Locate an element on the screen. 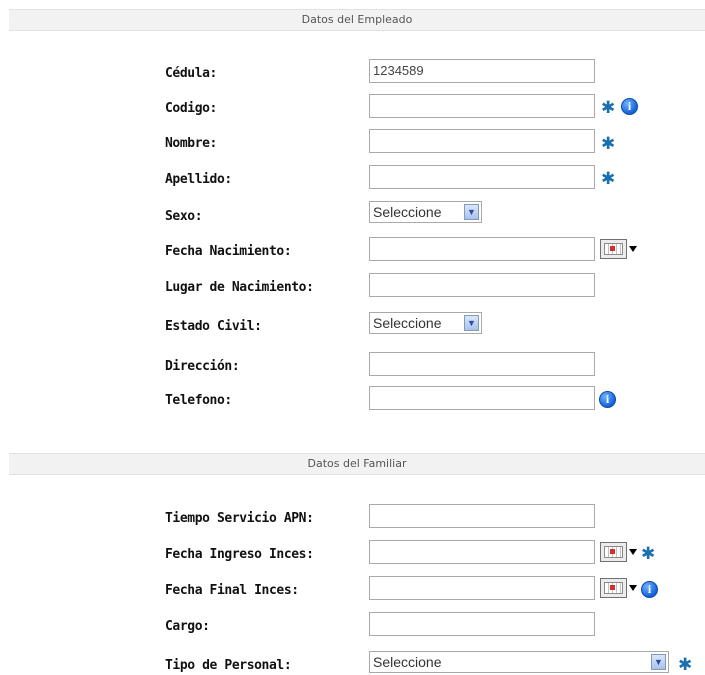 Image resolution: width=705 pixels, height=675 pixels. fecha-ingreso-label: Fecha Ingreso Inces: is located at coordinates (239, 554).